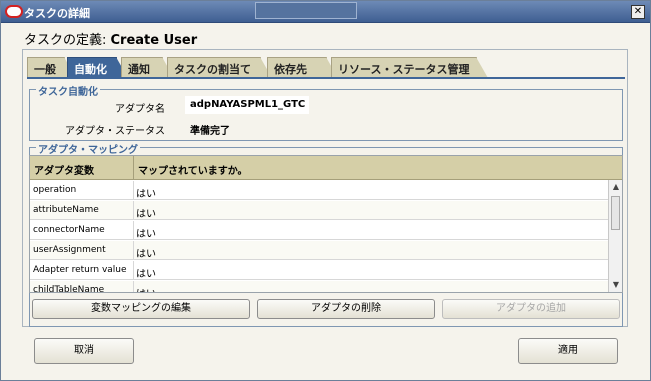 This screenshot has width=651, height=381. What do you see at coordinates (14, 11) in the screenshot?
I see `oracle-logo-icon` at bounding box center [14, 11].